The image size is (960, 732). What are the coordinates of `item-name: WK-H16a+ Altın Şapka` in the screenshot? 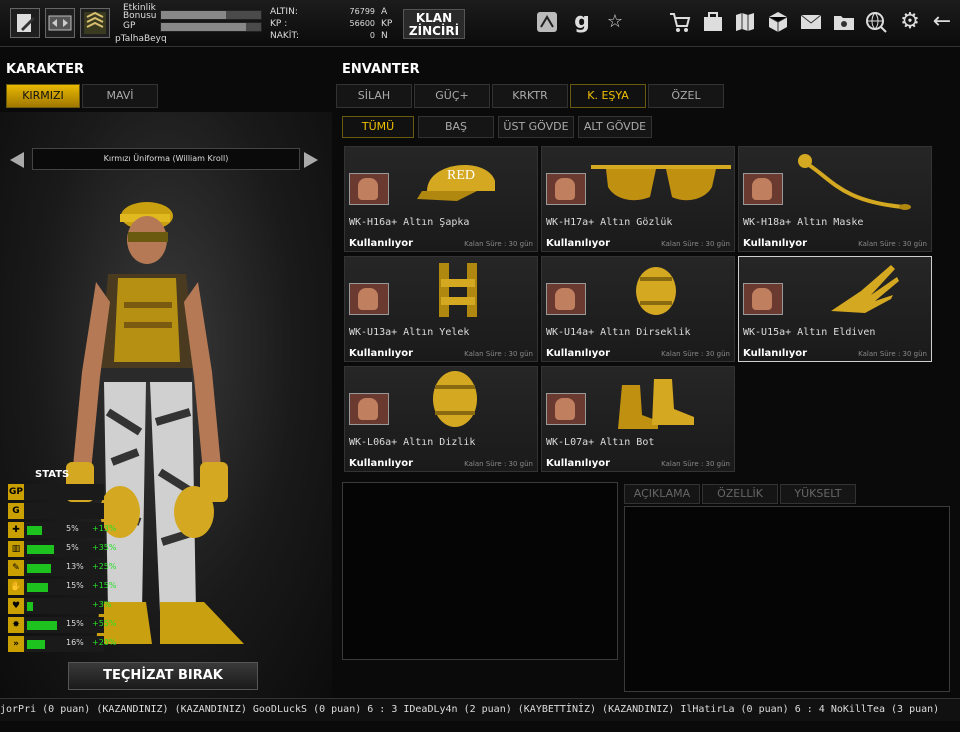 It's located at (409, 222).